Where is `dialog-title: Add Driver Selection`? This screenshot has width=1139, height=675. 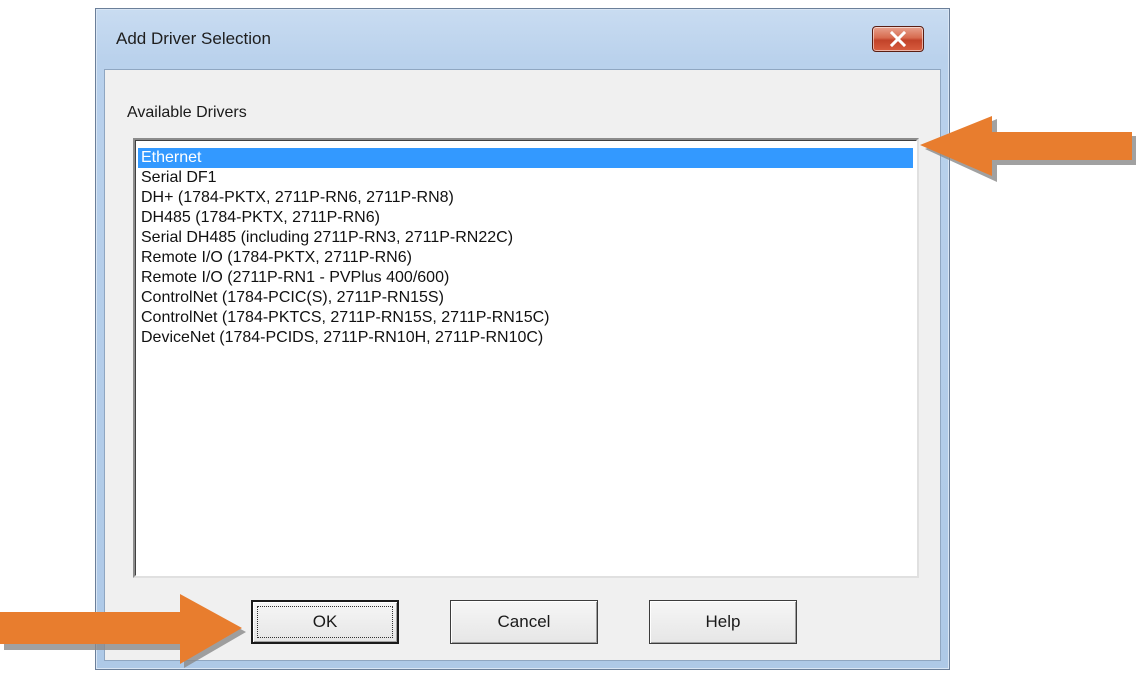
dialog-title: Add Driver Selection is located at coordinates (193, 38).